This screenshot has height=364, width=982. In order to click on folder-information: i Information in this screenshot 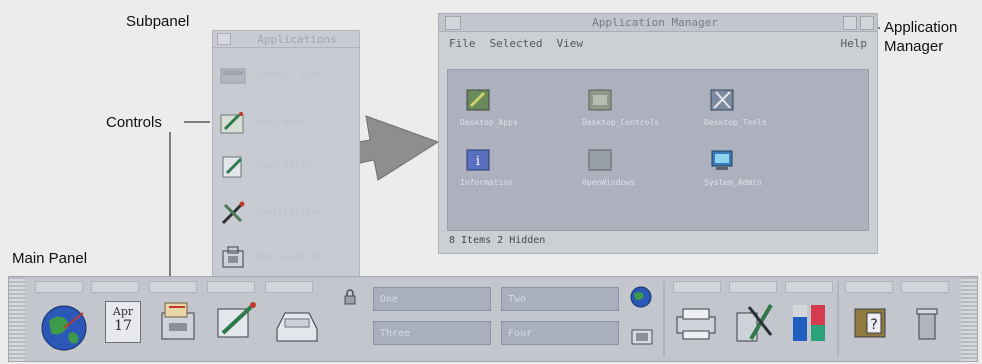, I will do `click(520, 168)`.